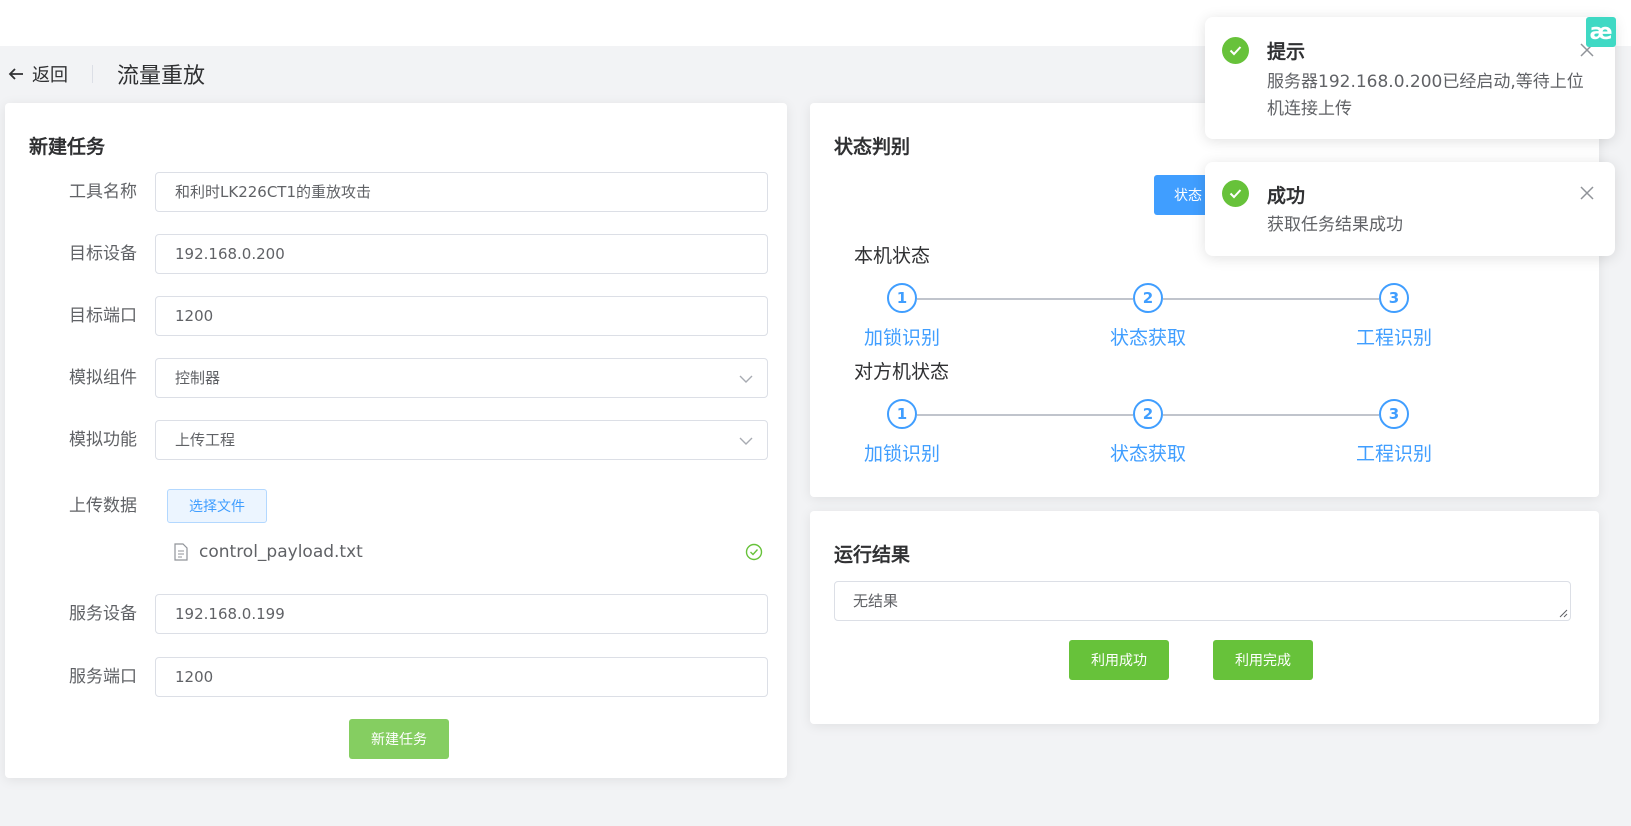  What do you see at coordinates (461, 378) in the screenshot?
I see `sim-component-select: 控制器` at bounding box center [461, 378].